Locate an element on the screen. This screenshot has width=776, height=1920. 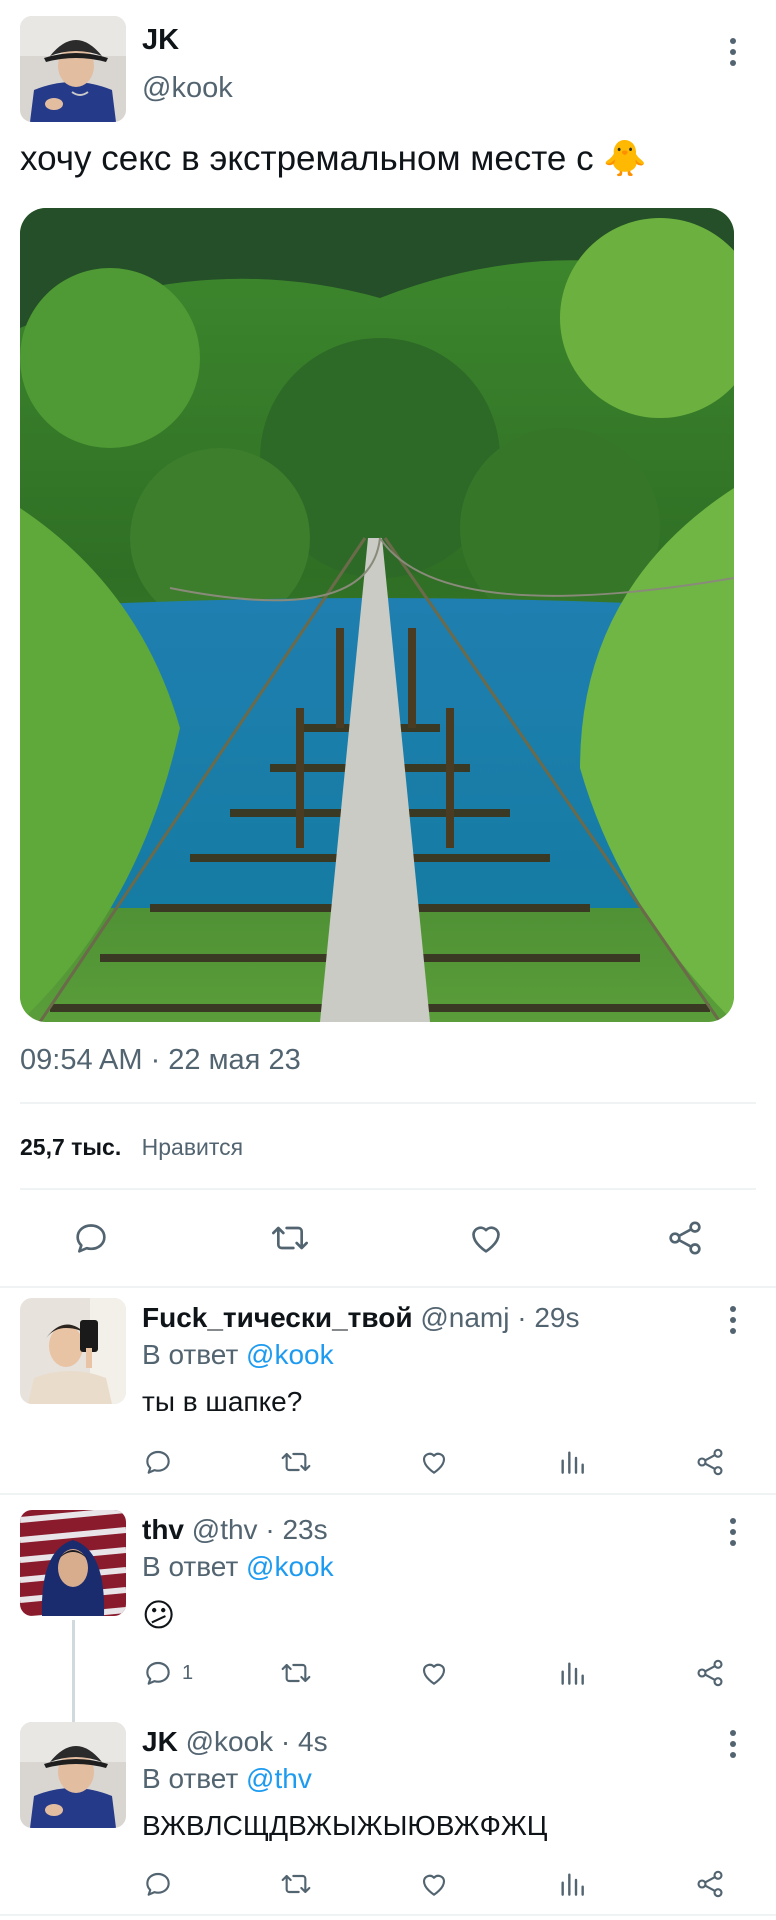
likes-count: 25,7 тыс. is located at coordinates (71, 1147).